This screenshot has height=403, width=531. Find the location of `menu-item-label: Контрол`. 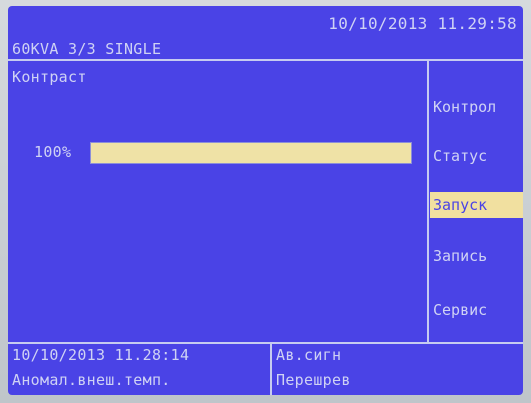

menu-item-label: Контрол is located at coordinates (465, 107).